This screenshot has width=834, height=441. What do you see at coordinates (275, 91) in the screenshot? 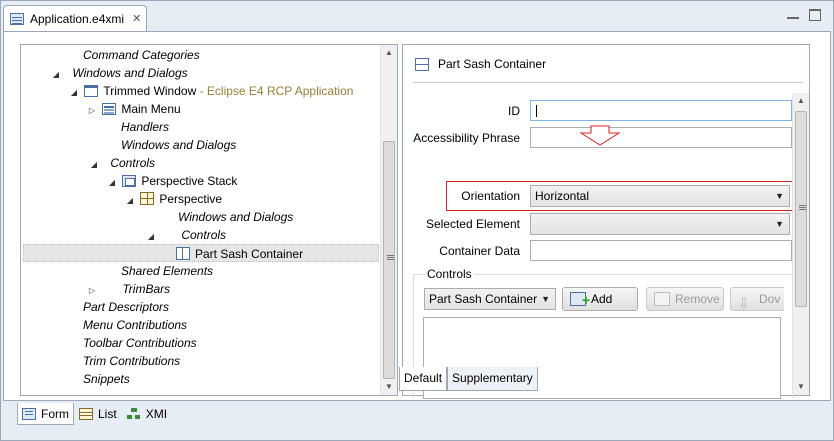
I see `tree-item-suffix: - Eclipse E4 RCP Application` at bounding box center [275, 91].